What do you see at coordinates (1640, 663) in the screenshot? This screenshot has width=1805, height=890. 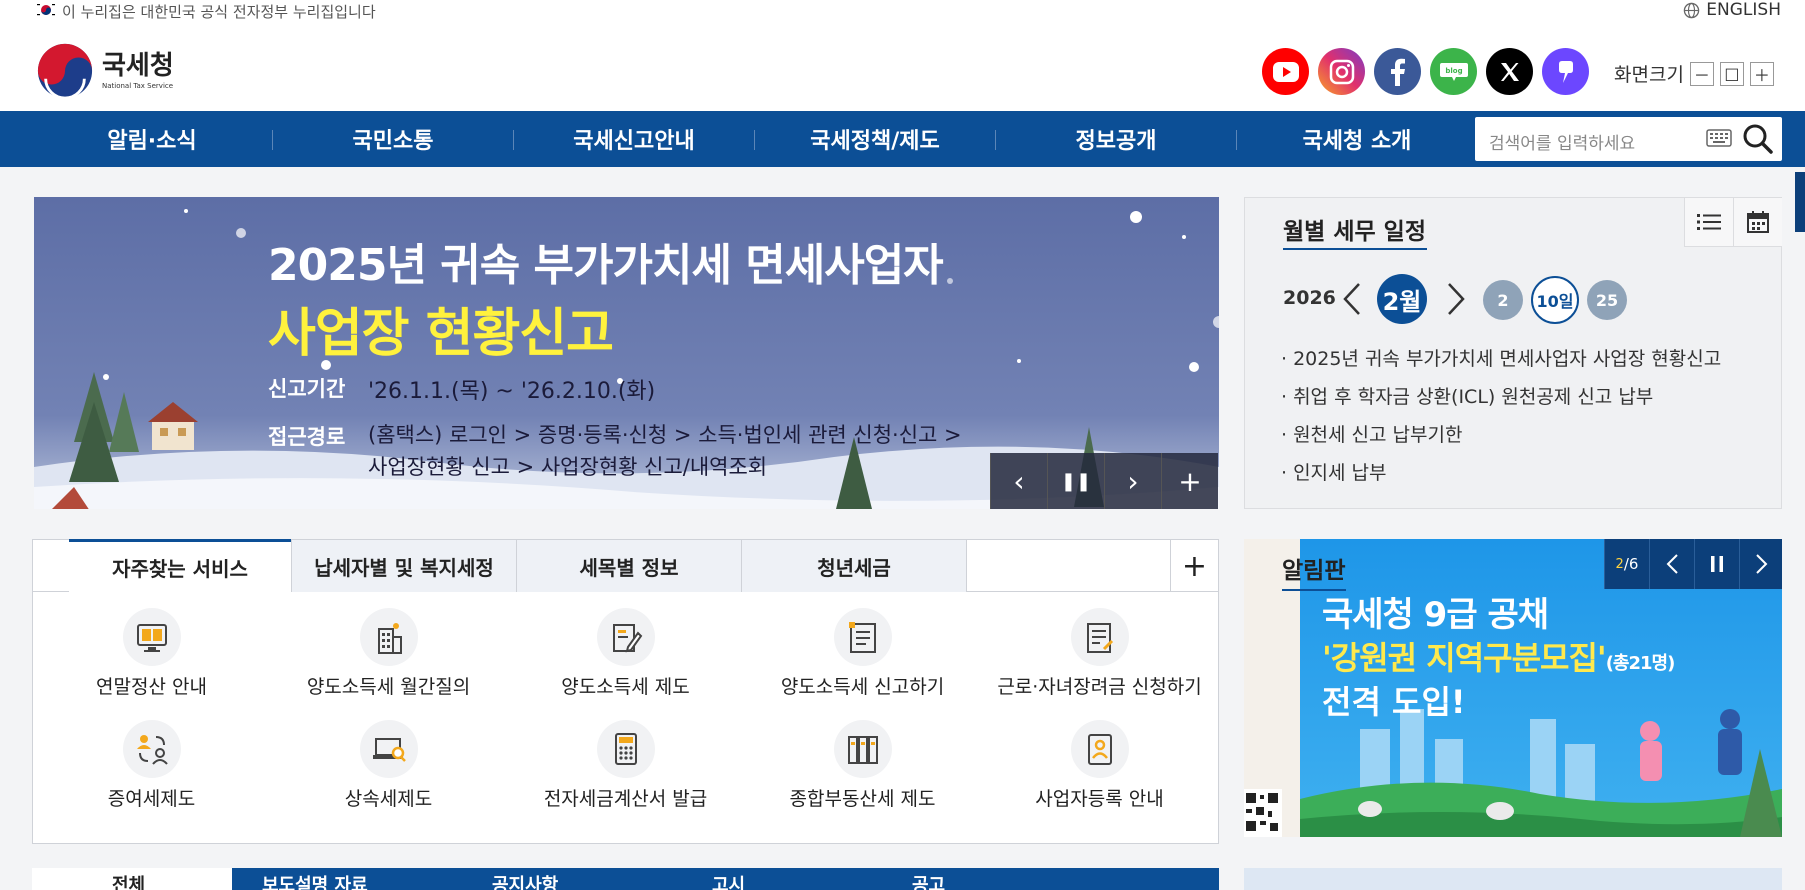 I see `poster-line2-note: (총21명)` at bounding box center [1640, 663].